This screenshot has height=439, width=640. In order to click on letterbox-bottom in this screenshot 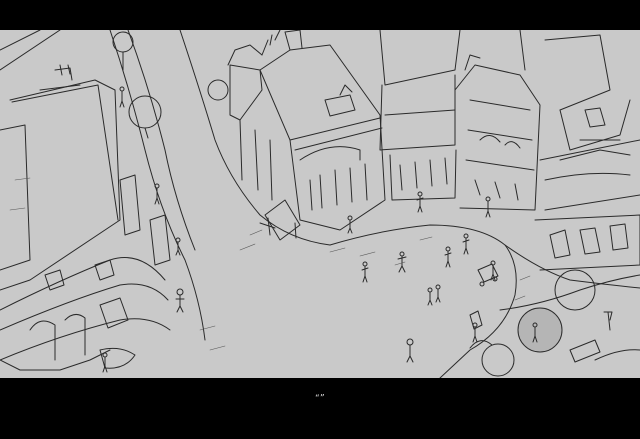, I will do `click(320, 408)`.